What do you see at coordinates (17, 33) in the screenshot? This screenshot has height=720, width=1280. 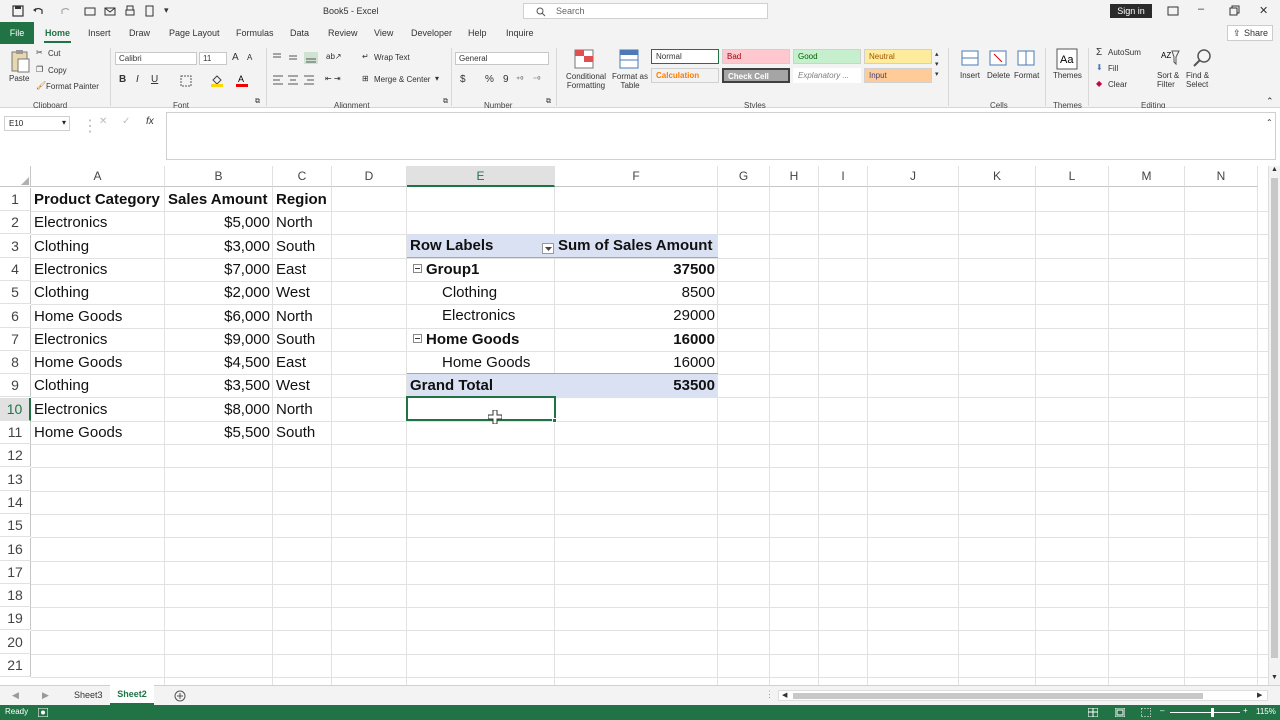 I see `tab-file: File` at bounding box center [17, 33].